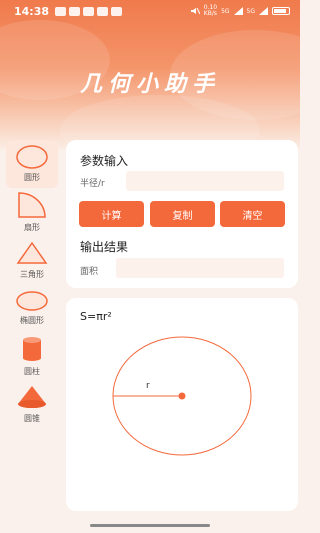 The width and height of the screenshot is (320, 533). Describe the element at coordinates (92, 184) in the screenshot. I see `radius-label: 半径/r` at that location.